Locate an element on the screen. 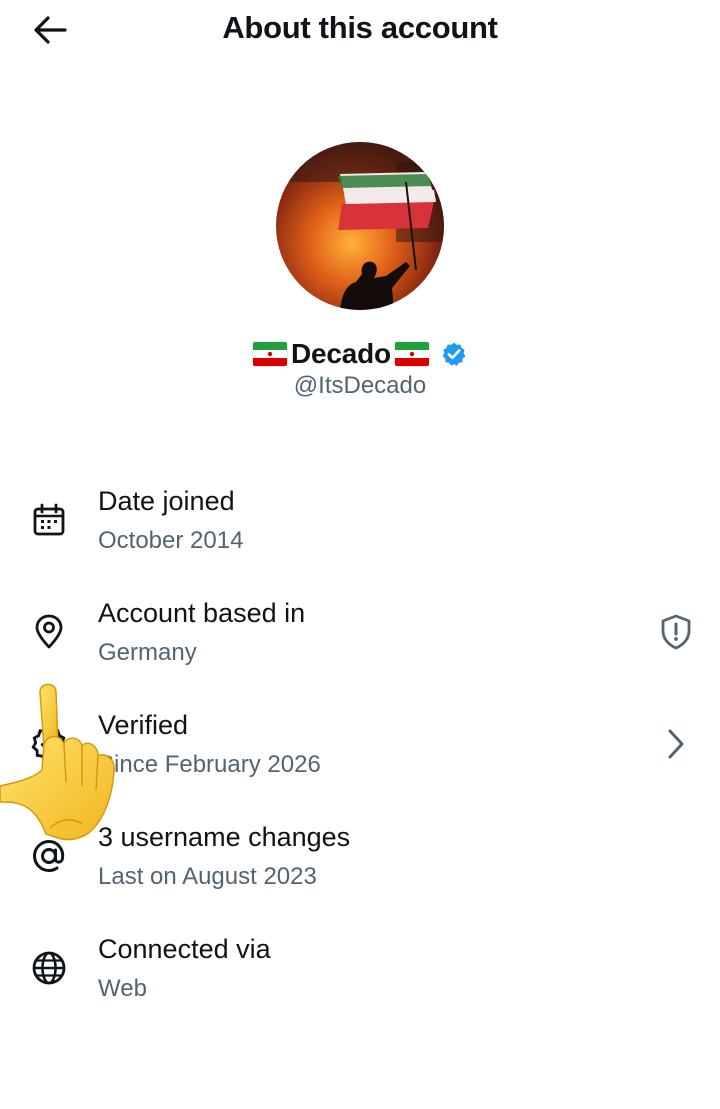  display-name: Decado is located at coordinates (341, 353).